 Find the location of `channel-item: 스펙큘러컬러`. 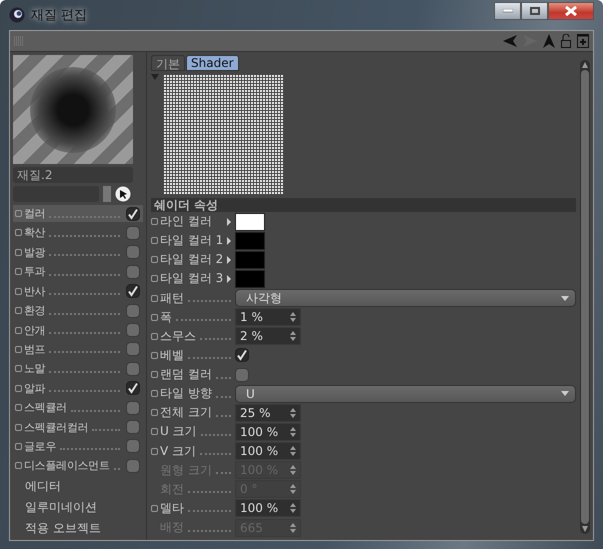

channel-item: 스펙큘러컬러 is located at coordinates (78, 427).